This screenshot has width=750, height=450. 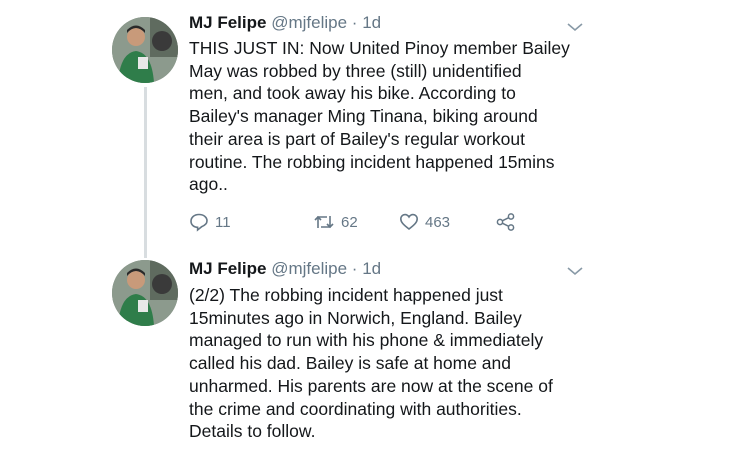 I want to click on reply-count: 11, so click(x=223, y=222).